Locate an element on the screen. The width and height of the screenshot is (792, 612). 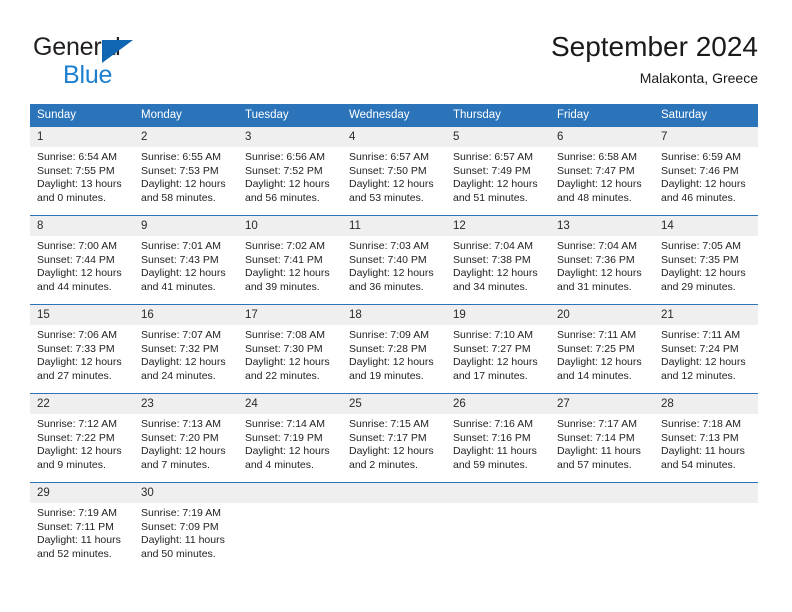
day-number: 4 is located at coordinates (394, 137).